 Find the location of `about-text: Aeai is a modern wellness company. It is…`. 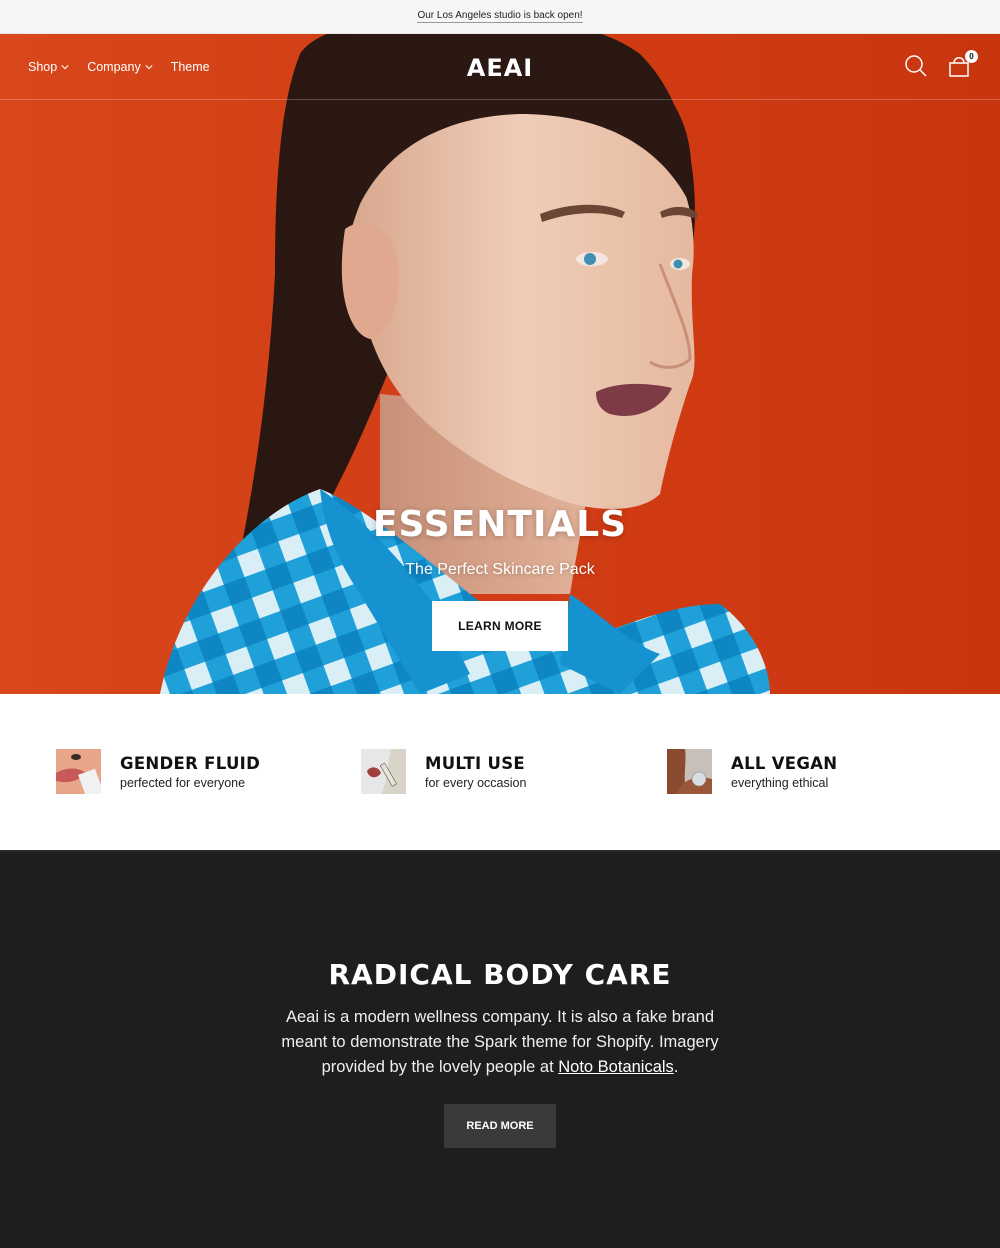

about-text: Aeai is a modern wellness company. It is… is located at coordinates (500, 1042).